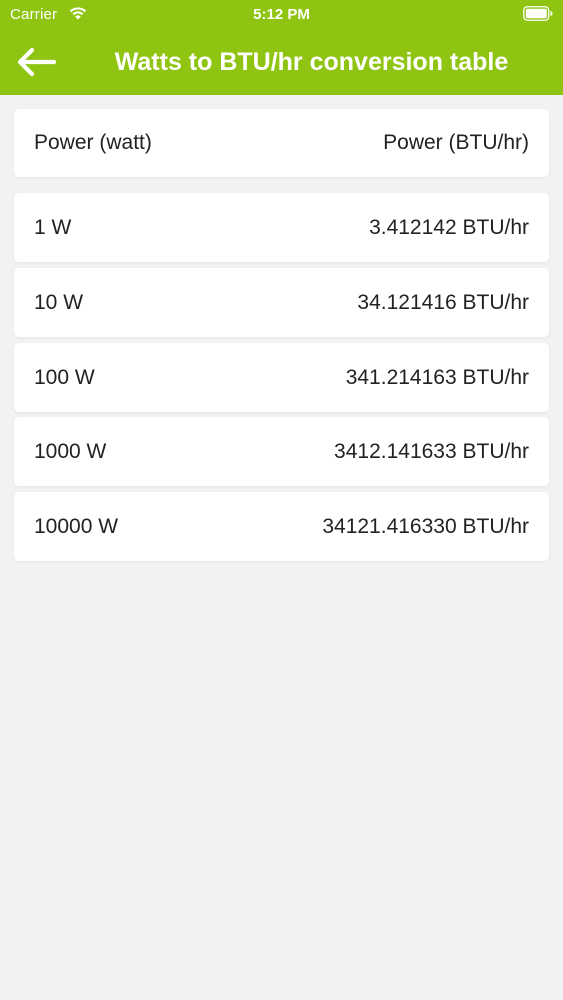 The width and height of the screenshot is (563, 1000). Describe the element at coordinates (449, 227) in the screenshot. I see `row-btu: 3.412142 BTU/hr` at that location.